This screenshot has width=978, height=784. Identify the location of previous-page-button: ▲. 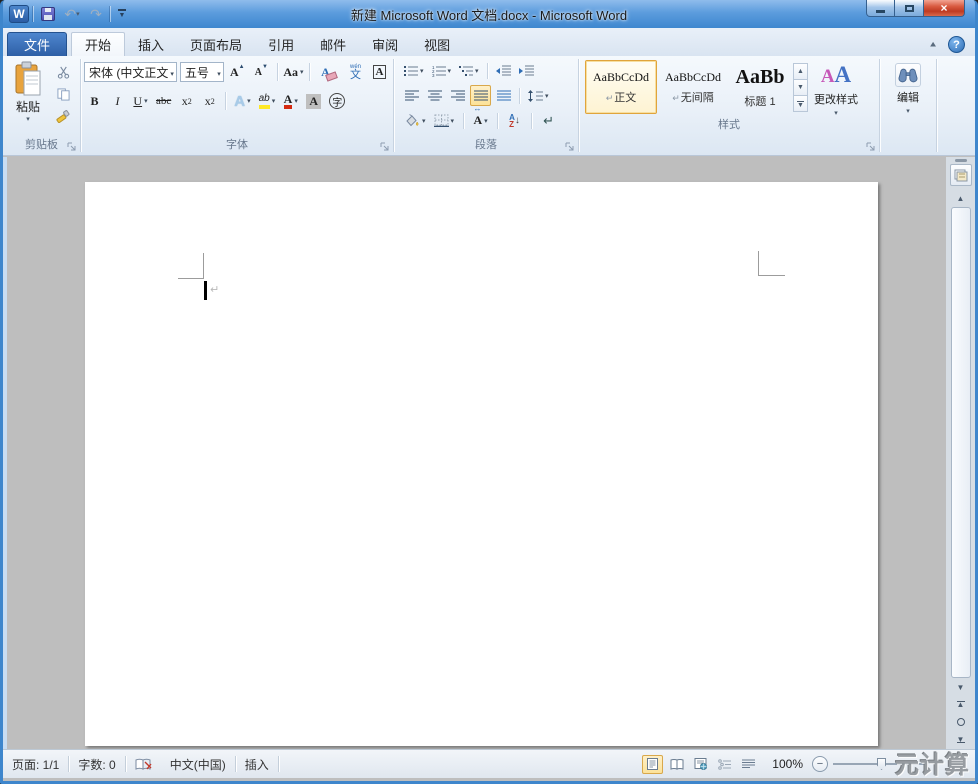
(961, 704).